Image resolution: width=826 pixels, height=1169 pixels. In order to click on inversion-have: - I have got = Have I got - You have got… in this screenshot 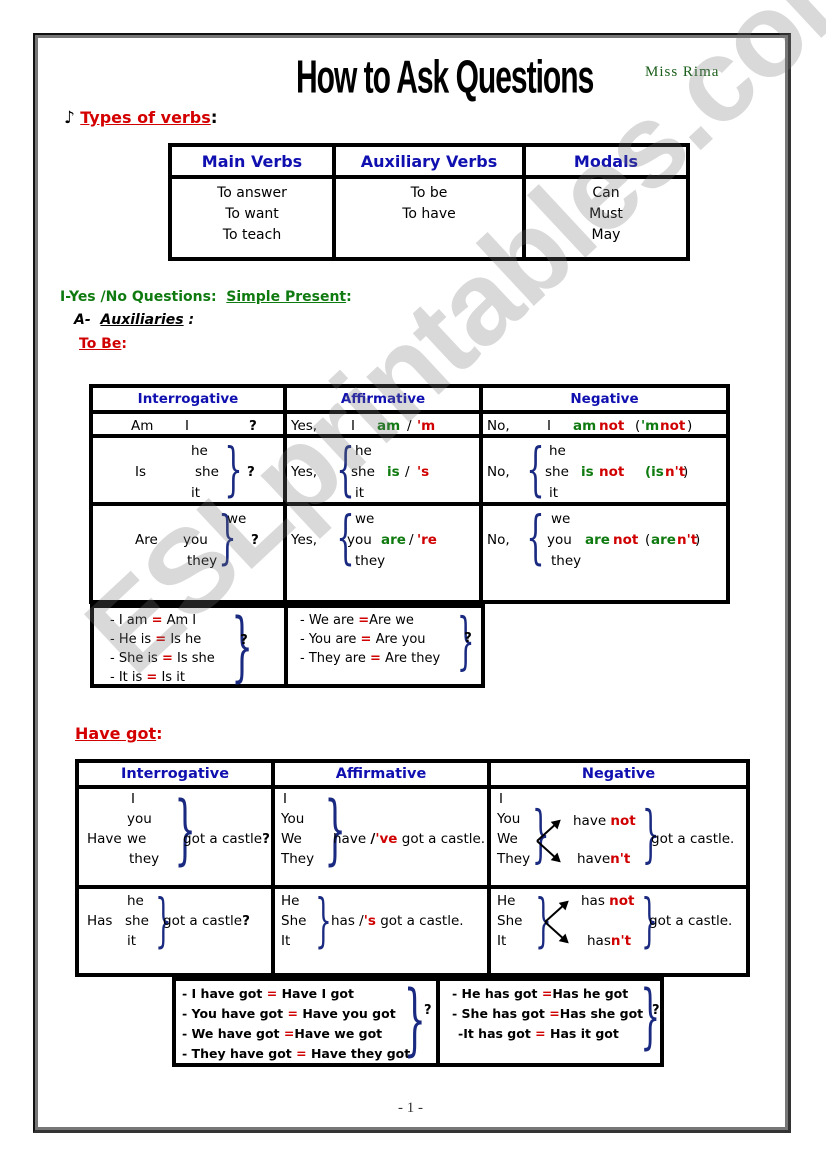, I will do `click(306, 1022)`.